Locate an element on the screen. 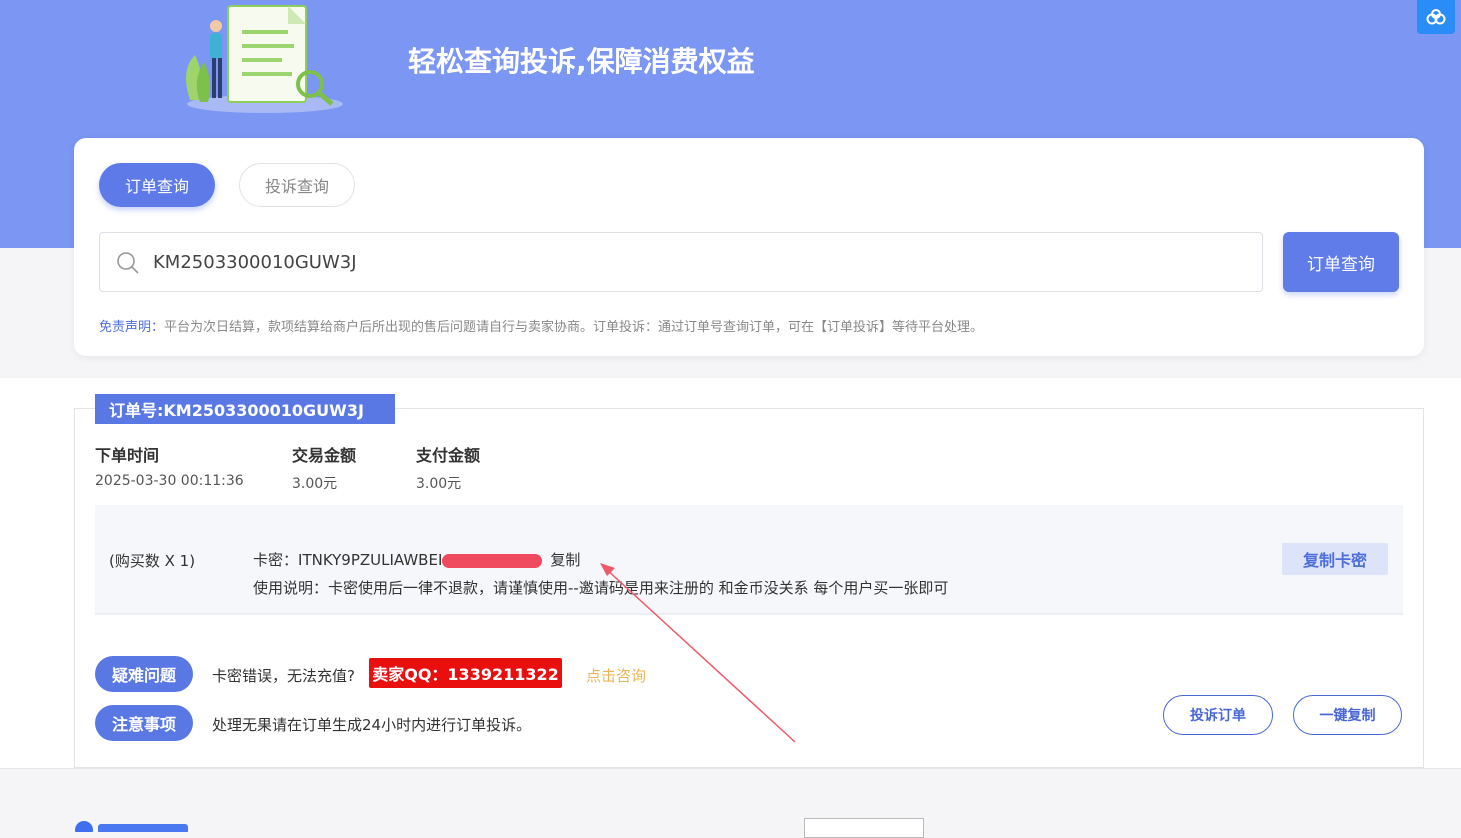 Image resolution: width=1461 pixels, height=838 pixels. order-query-button: 订单查询 is located at coordinates (1341, 262).